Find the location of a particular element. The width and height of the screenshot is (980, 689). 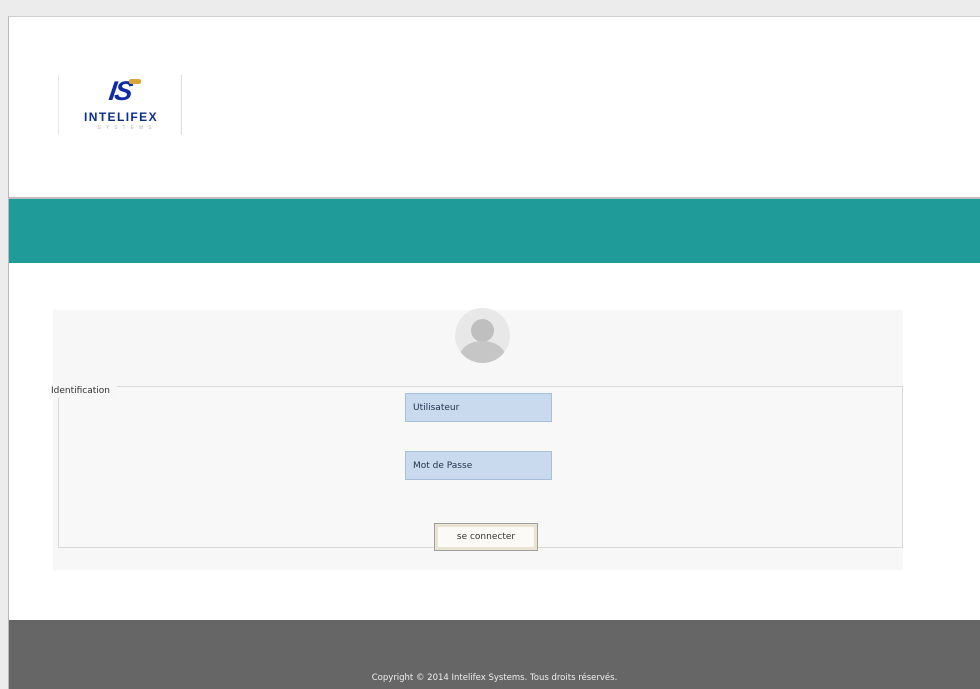

logo-subtitle: SYSTEMS is located at coordinates (127, 128).